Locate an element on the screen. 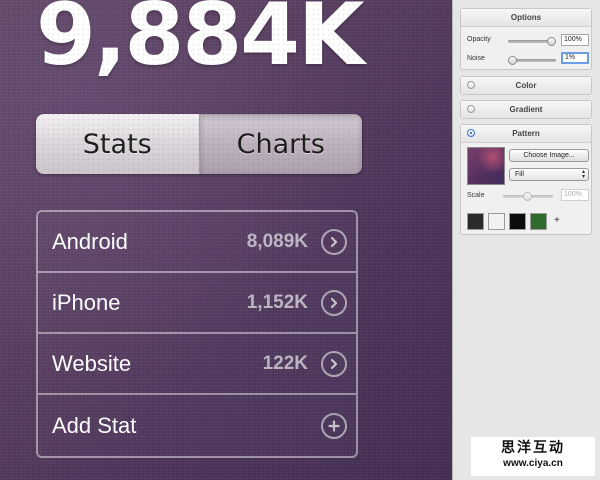  site-watermark: 思洋互动 www.ciya.cn is located at coordinates (533, 456).